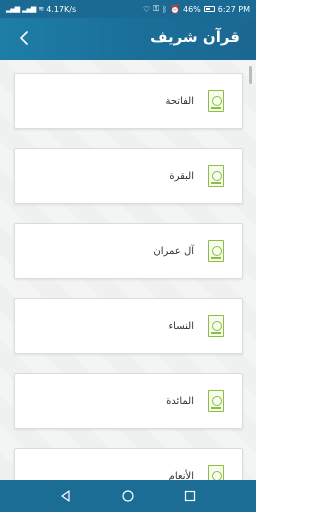  What do you see at coordinates (128, 176) in the screenshot?
I see `surah-item-baqara: البقرة` at bounding box center [128, 176].